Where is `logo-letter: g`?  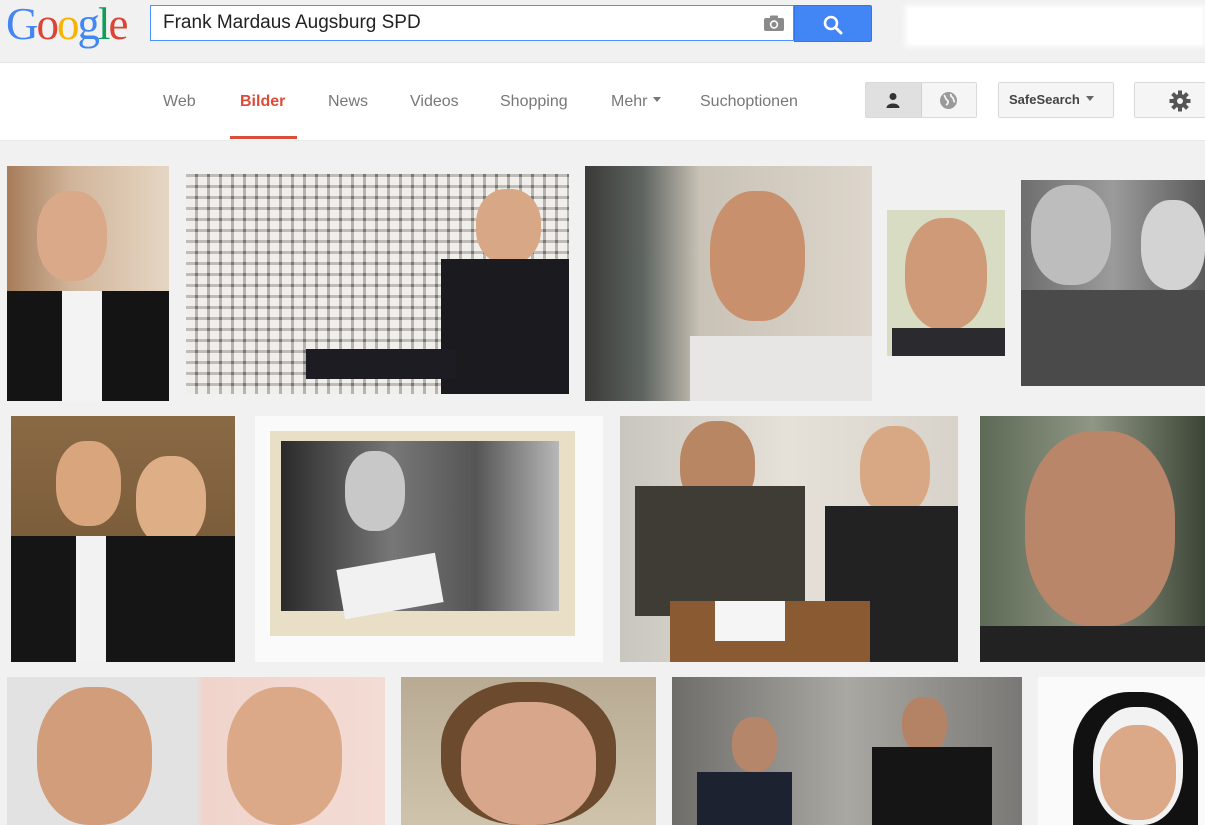
logo-letter: g is located at coordinates (88, 24).